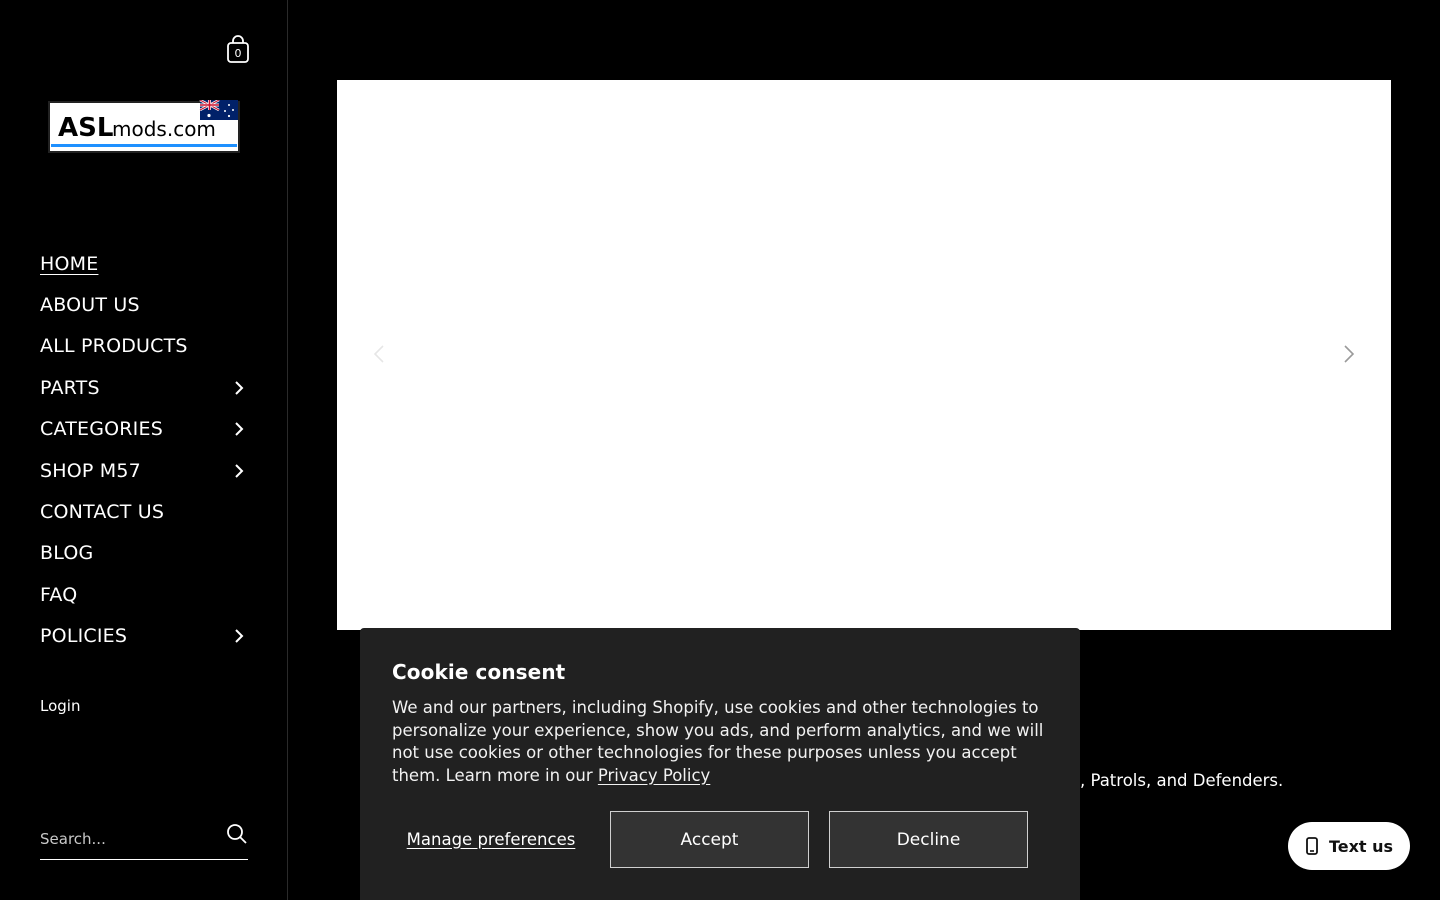 The width and height of the screenshot is (1440, 900). I want to click on slider-prev-button, so click(379, 354).